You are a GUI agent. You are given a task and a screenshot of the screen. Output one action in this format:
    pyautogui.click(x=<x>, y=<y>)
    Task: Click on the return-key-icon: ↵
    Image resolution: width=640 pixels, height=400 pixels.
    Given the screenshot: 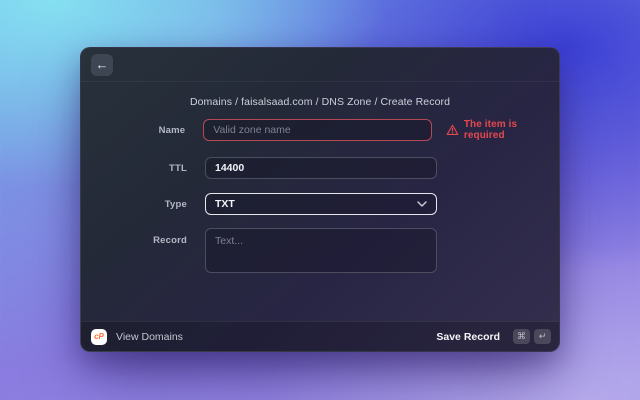 What is the action you would take?
    pyautogui.click(x=542, y=336)
    